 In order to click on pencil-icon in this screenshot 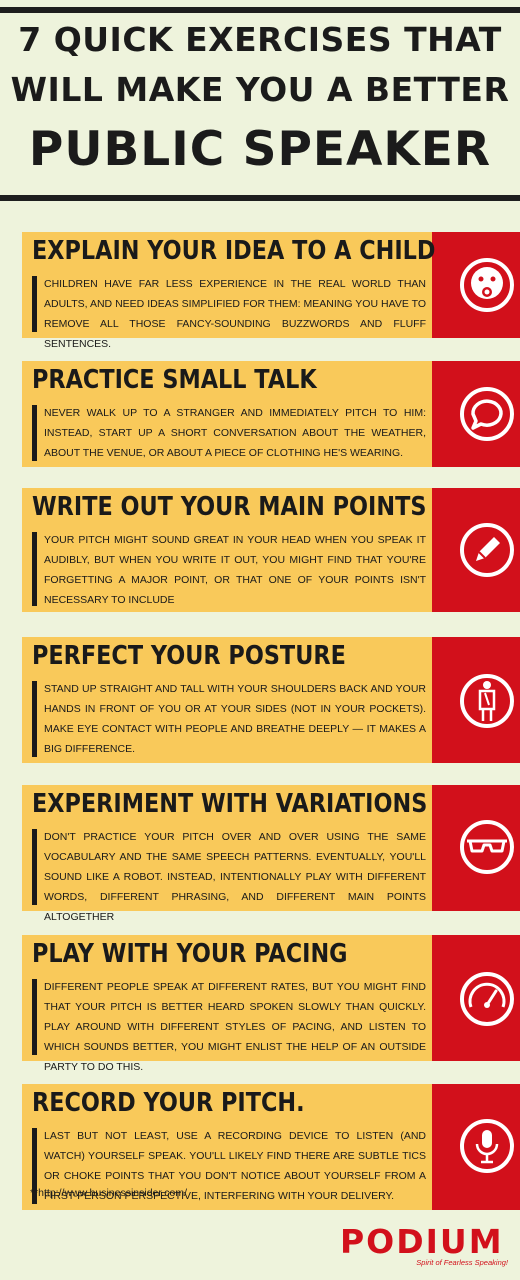, I will do `click(487, 550)`.